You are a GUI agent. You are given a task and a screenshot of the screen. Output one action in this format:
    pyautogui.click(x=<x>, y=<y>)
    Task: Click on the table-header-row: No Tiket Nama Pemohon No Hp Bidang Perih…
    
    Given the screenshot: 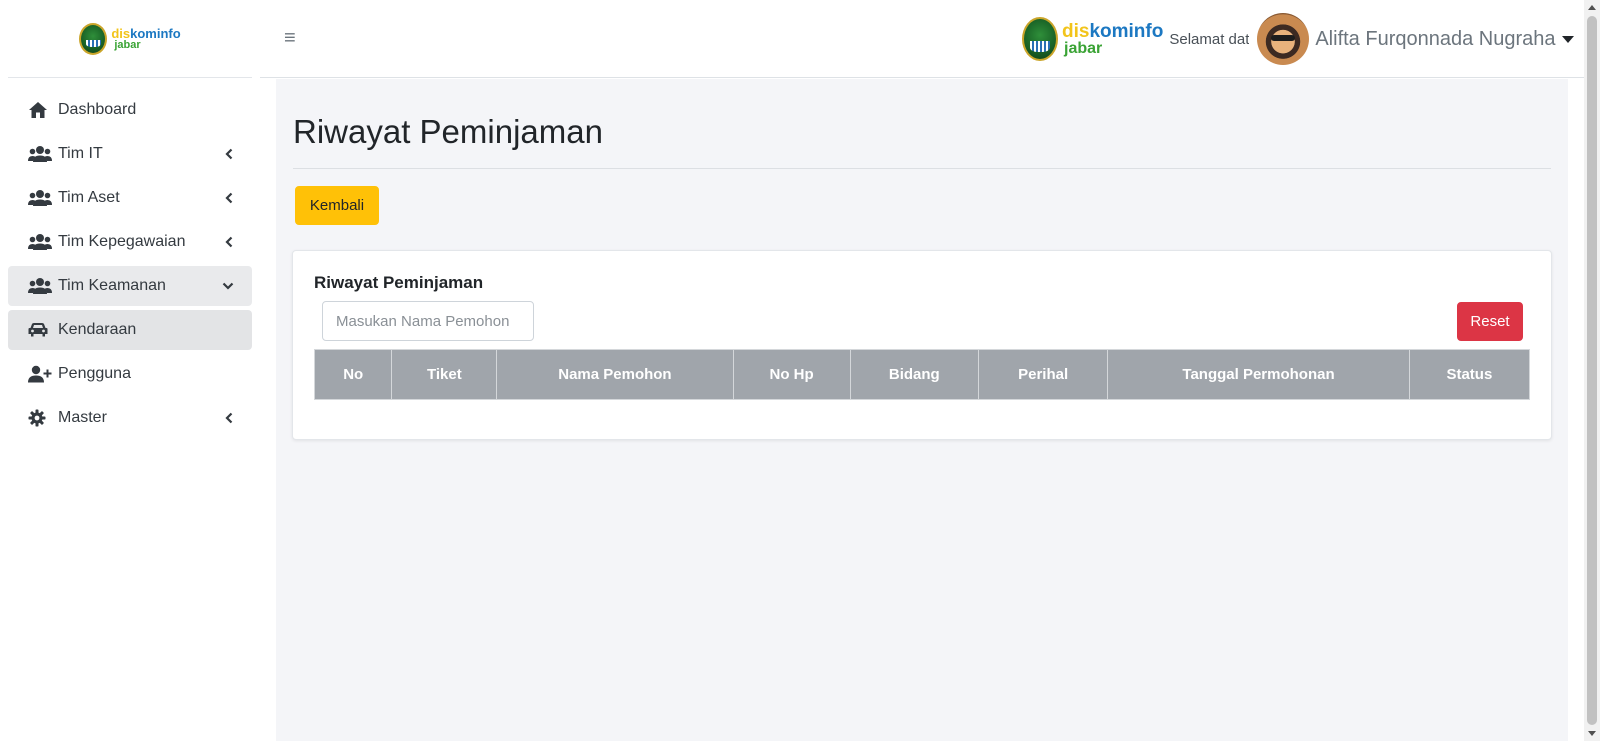 What is the action you would take?
    pyautogui.click(x=922, y=374)
    